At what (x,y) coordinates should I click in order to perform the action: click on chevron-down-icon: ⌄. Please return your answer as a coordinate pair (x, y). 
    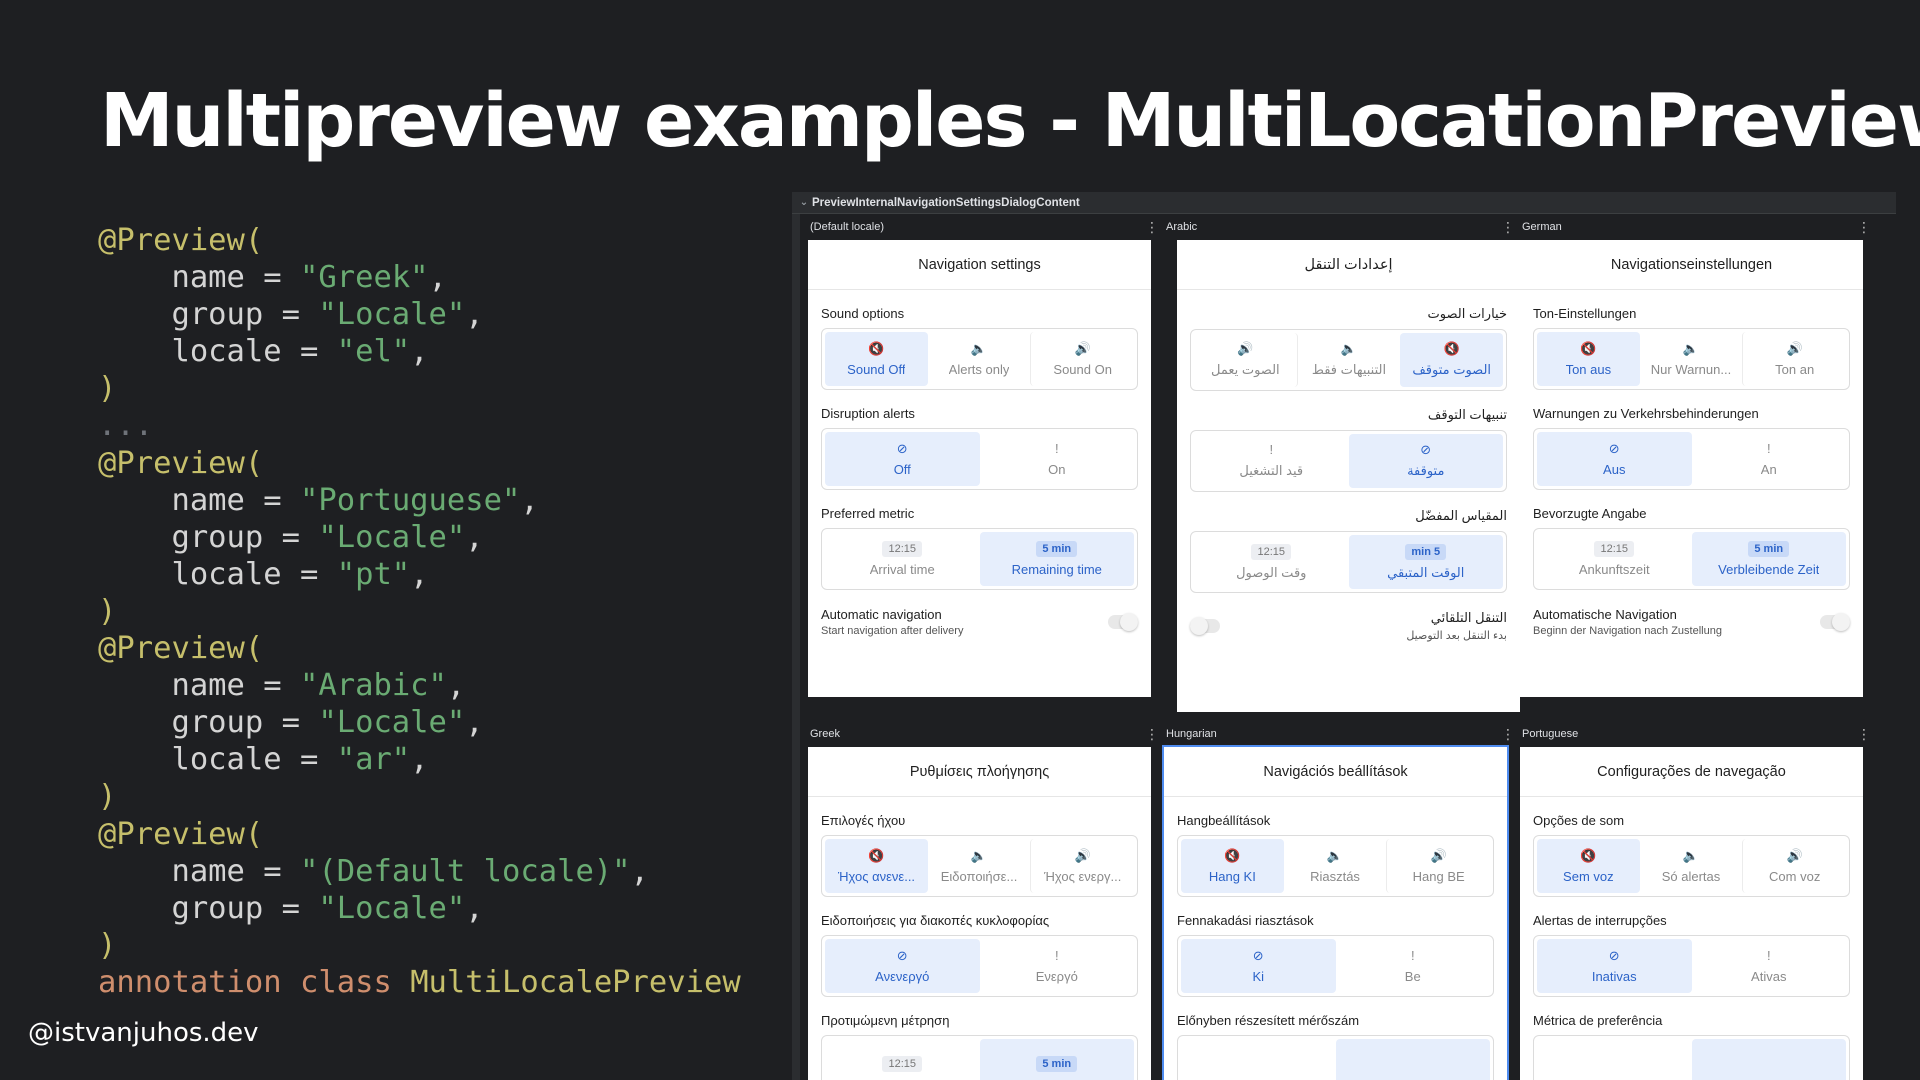
    Looking at the image, I should click on (804, 202).